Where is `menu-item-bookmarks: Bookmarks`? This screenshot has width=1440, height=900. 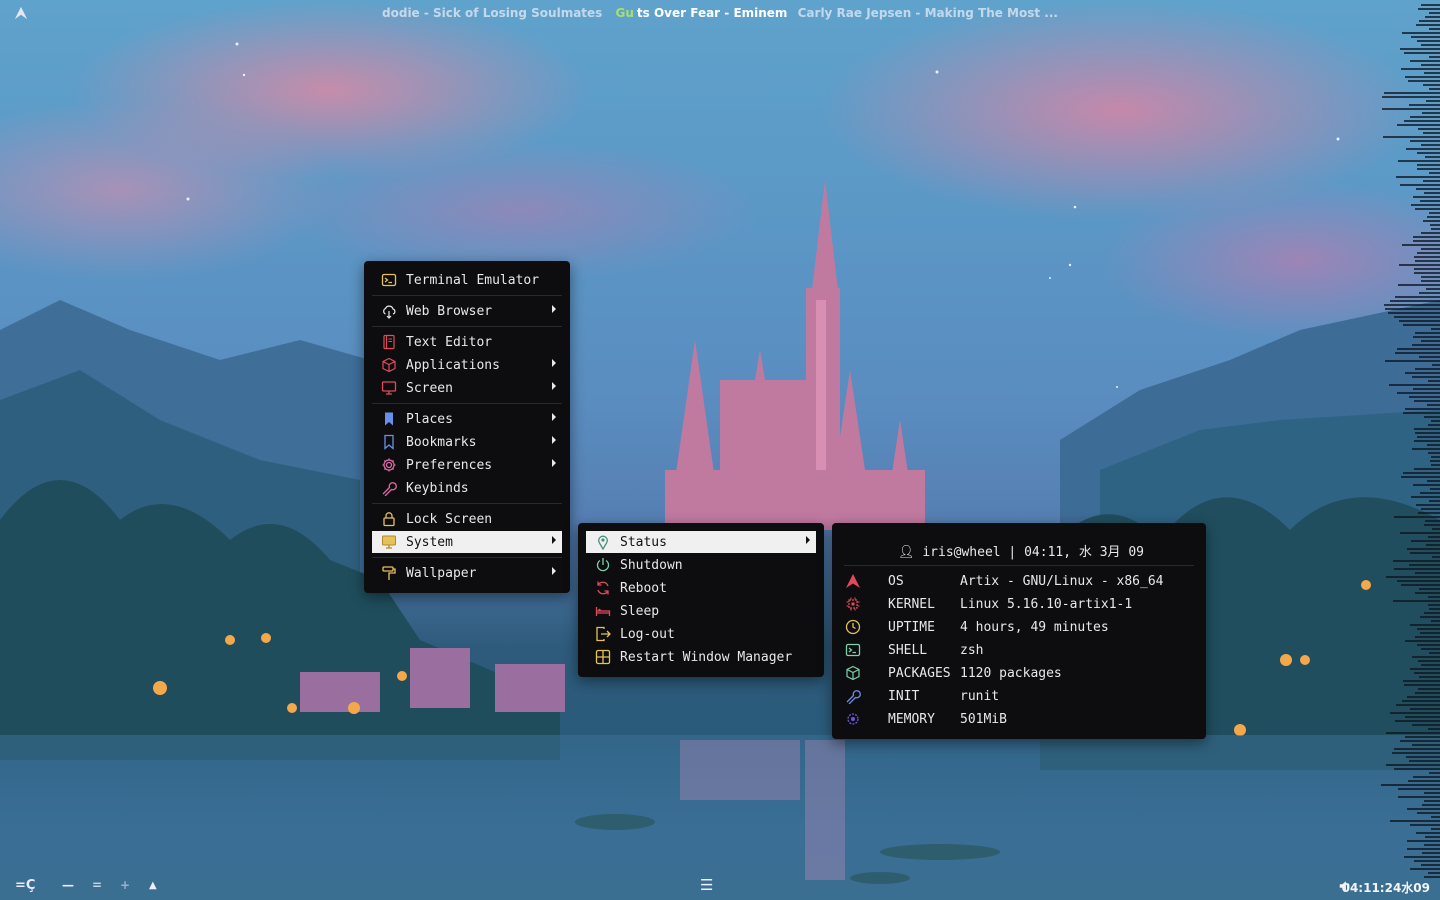 menu-item-bookmarks: Bookmarks is located at coordinates (467, 442).